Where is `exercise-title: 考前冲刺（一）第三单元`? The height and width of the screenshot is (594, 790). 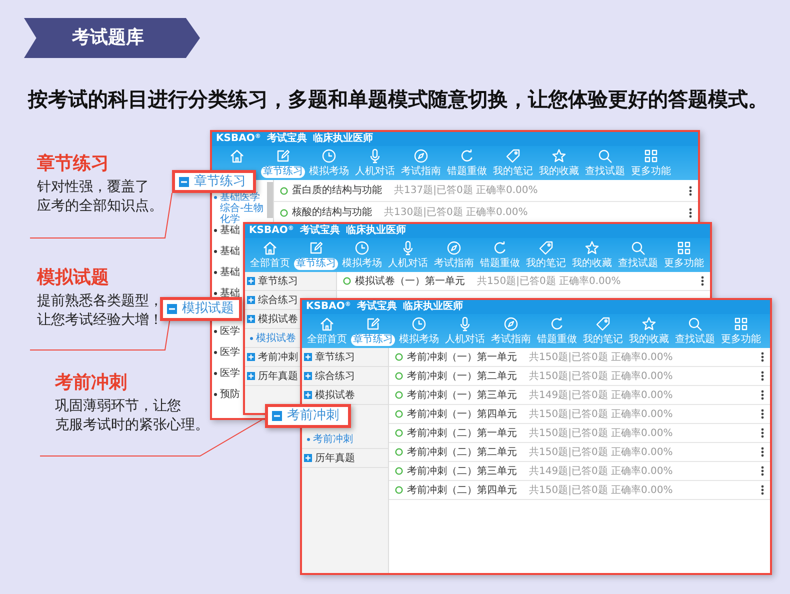
exercise-title: 考前冲刺（一）第三单元 is located at coordinates (462, 395).